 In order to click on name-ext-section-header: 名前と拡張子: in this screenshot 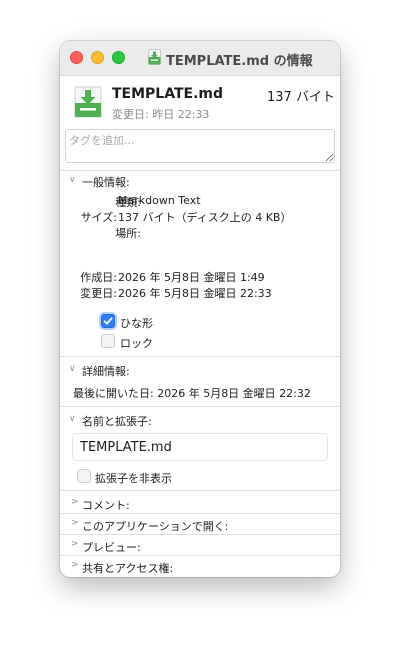, I will do `click(117, 421)`.